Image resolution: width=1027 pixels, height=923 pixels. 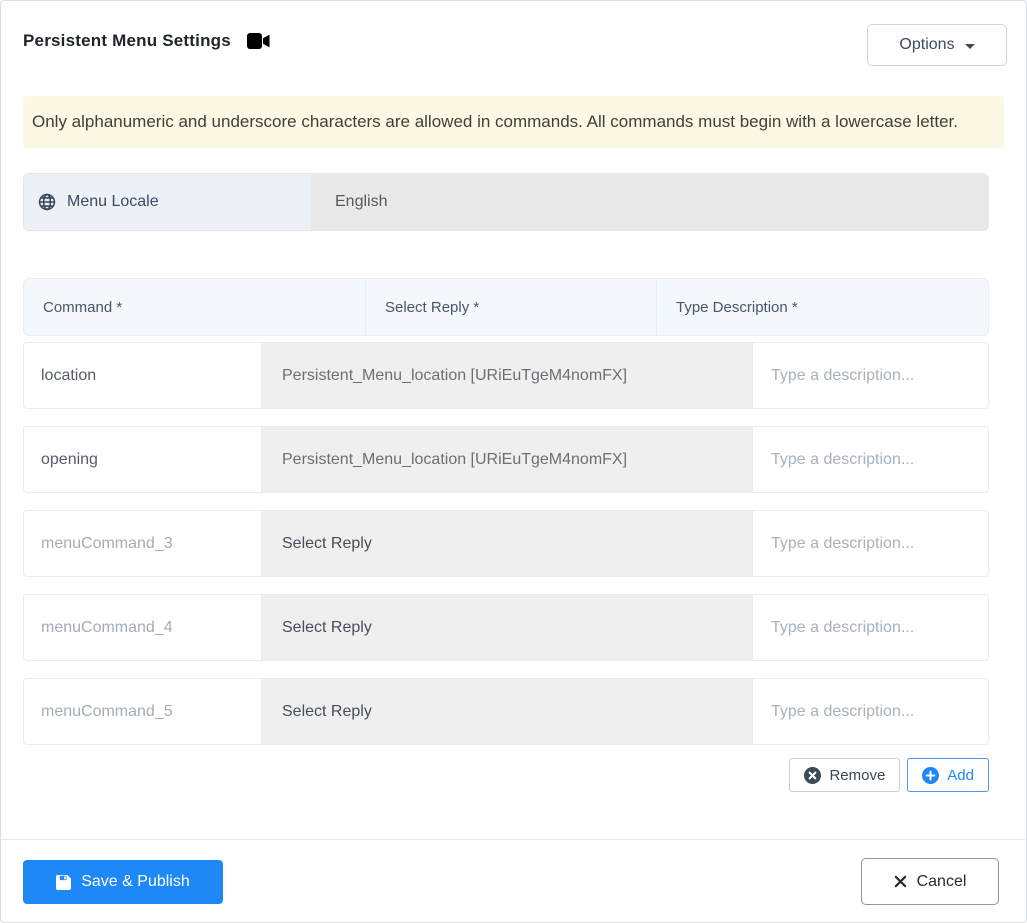 I want to click on remove-circle-icon, so click(x=813, y=775).